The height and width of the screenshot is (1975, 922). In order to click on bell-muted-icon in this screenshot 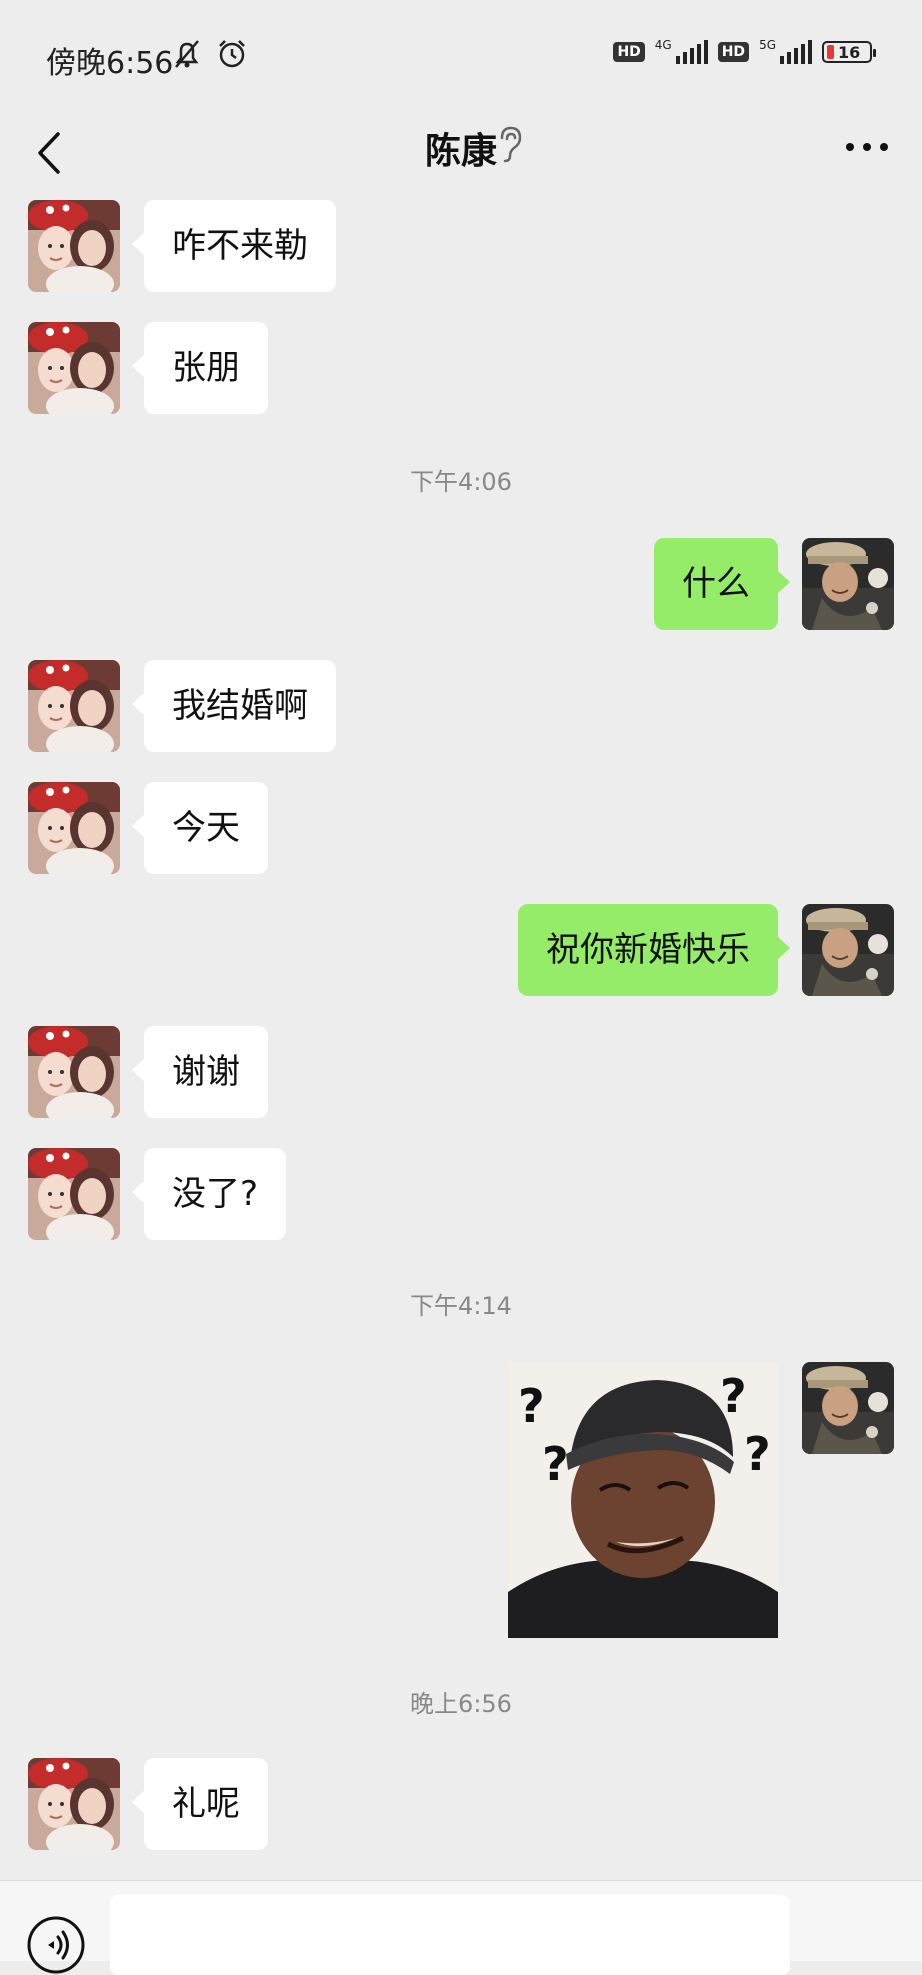, I will do `click(187, 54)`.